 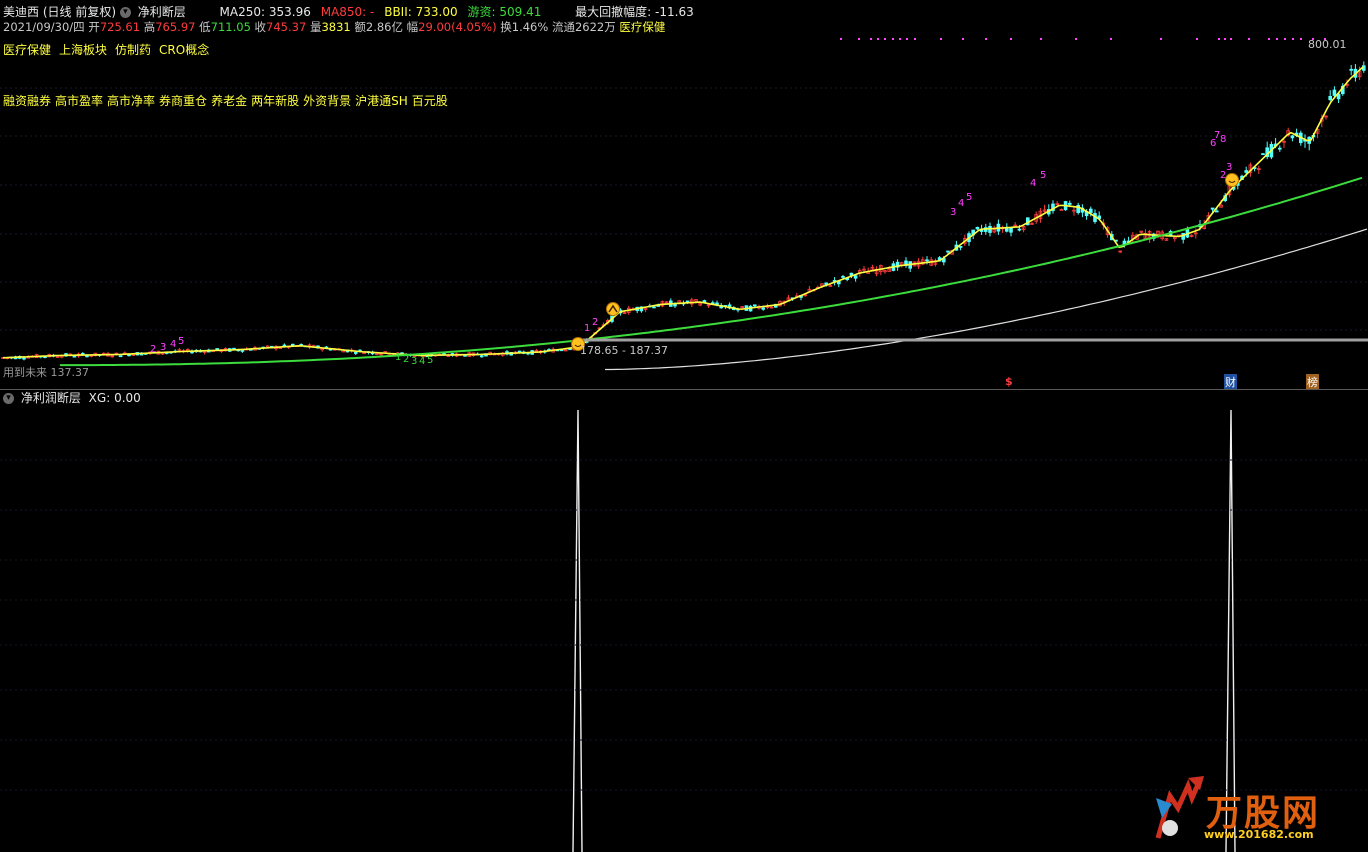 I want to click on xg-value: 0.00, so click(x=127, y=398).